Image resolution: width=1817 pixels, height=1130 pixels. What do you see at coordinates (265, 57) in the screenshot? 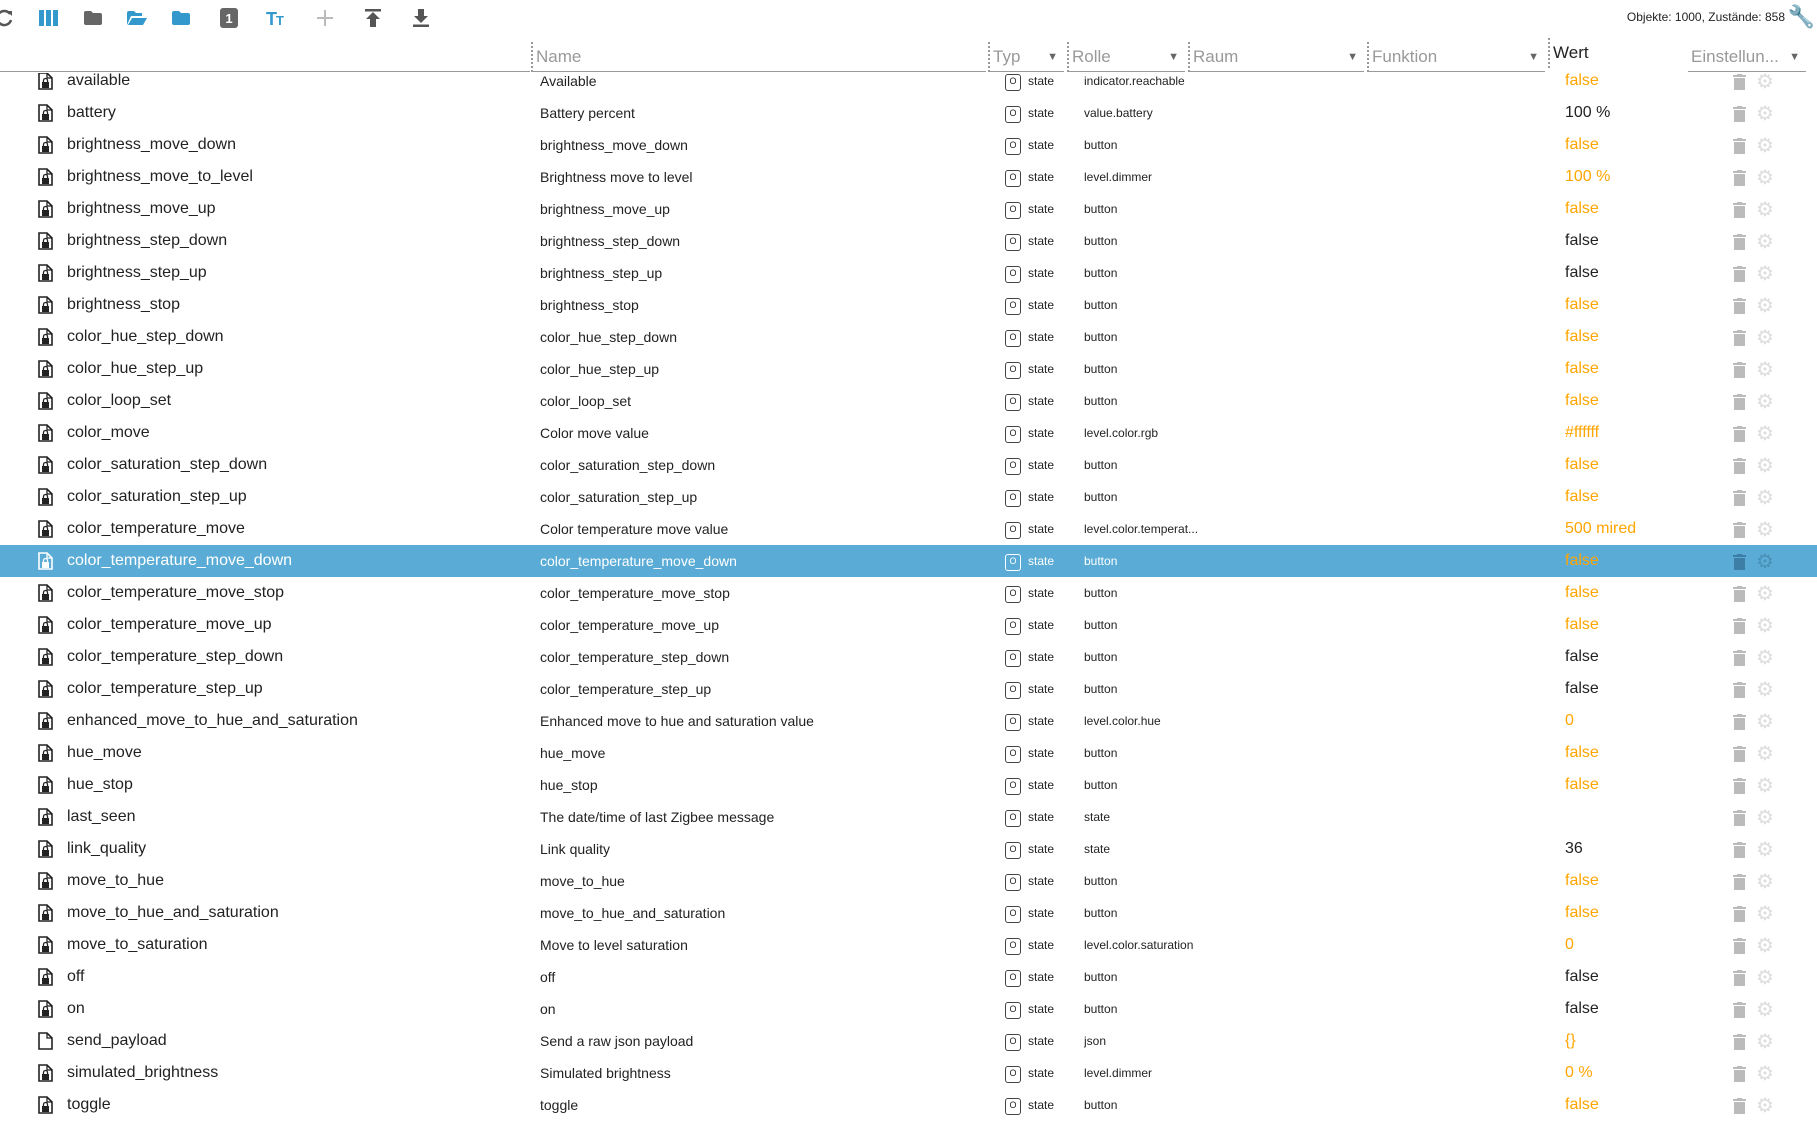
I see `id-filter` at bounding box center [265, 57].